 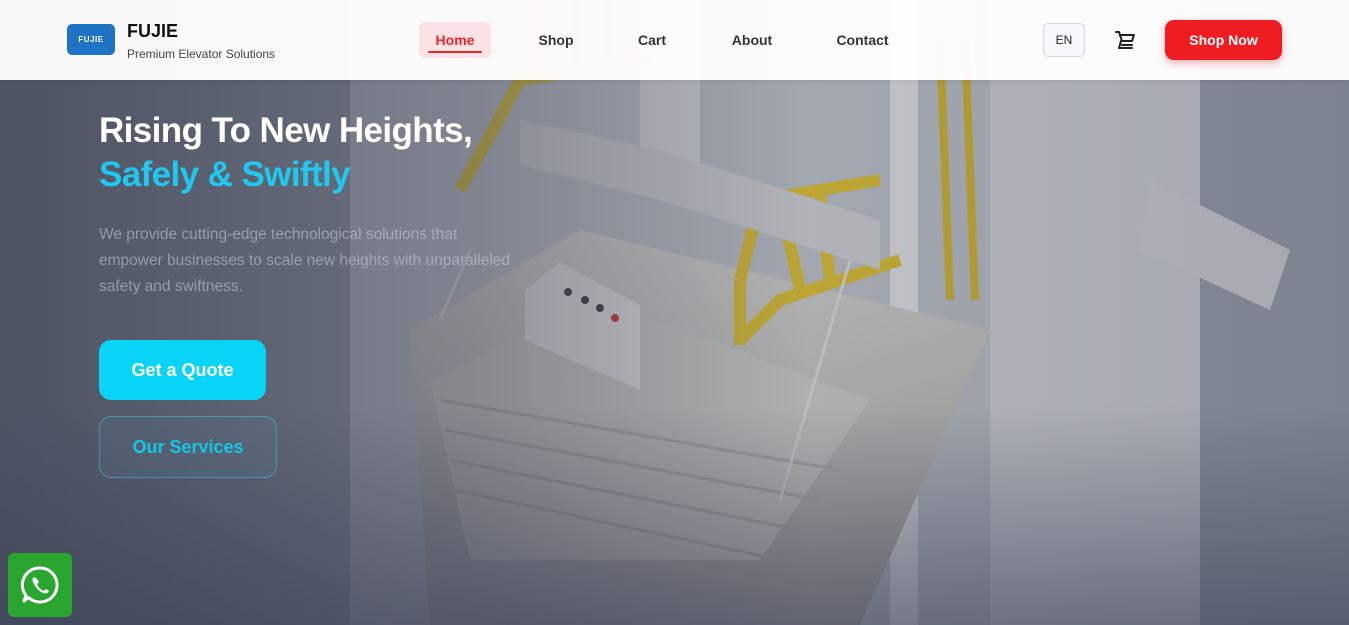 What do you see at coordinates (1223, 40) in the screenshot?
I see `shop-now-button: Shop Now` at bounding box center [1223, 40].